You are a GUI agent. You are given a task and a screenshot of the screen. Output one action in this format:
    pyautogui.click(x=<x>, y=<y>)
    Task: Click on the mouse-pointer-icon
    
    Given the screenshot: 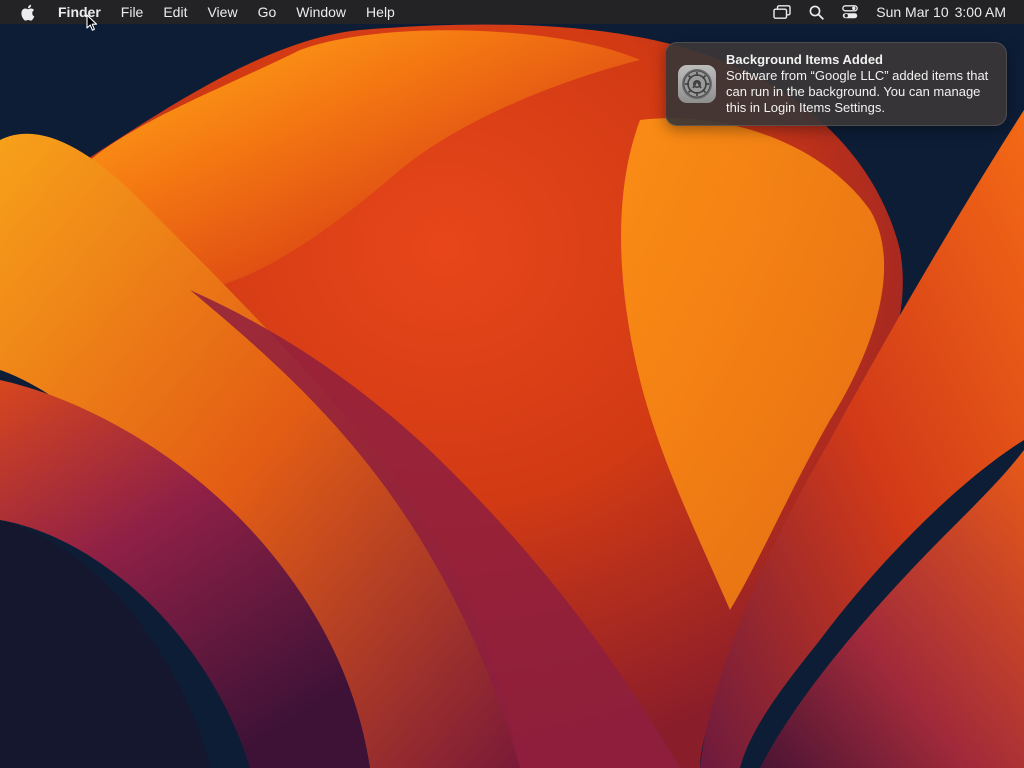 What is the action you would take?
    pyautogui.click(x=92, y=22)
    